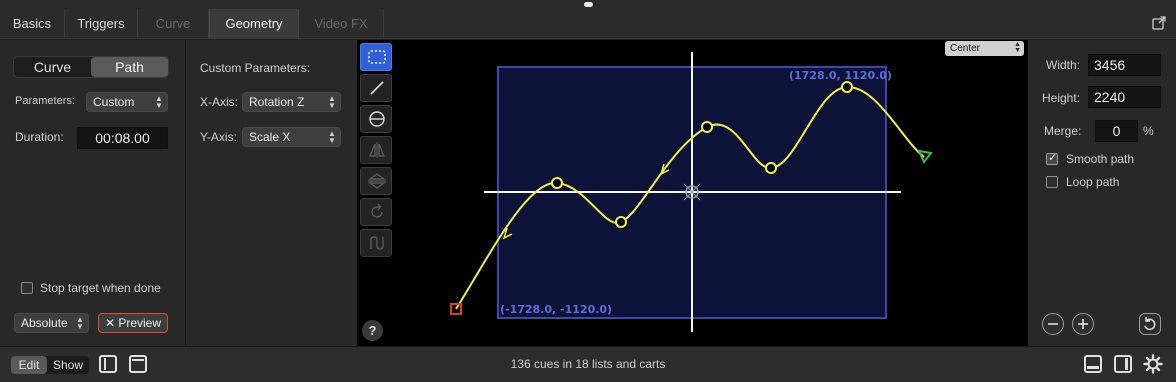  I want to click on absolute-select: Absolute ▲ ▼, so click(51, 323).